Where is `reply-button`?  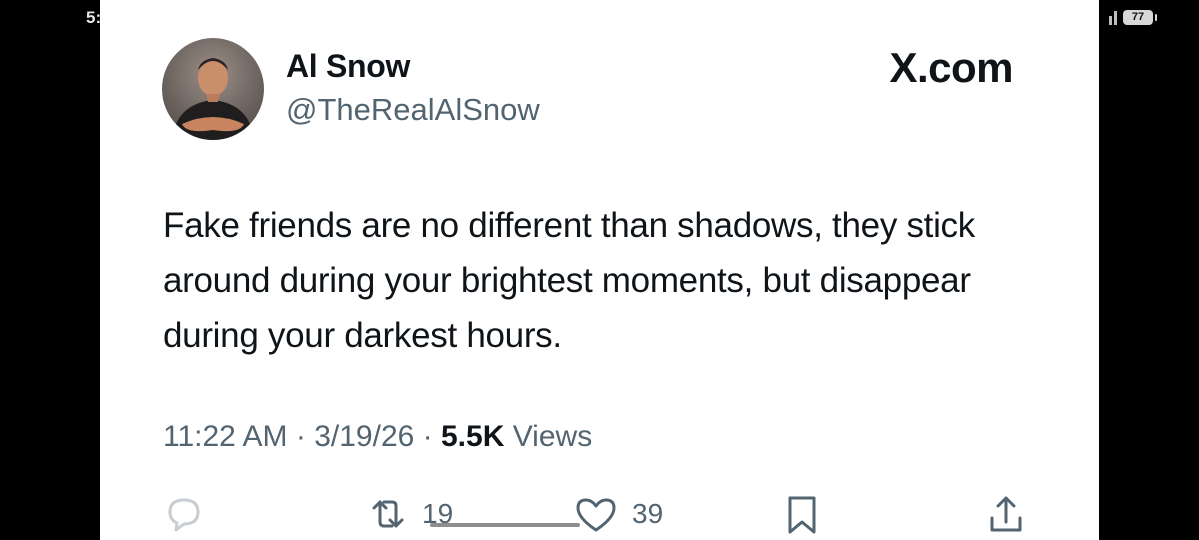
reply-button is located at coordinates (184, 514).